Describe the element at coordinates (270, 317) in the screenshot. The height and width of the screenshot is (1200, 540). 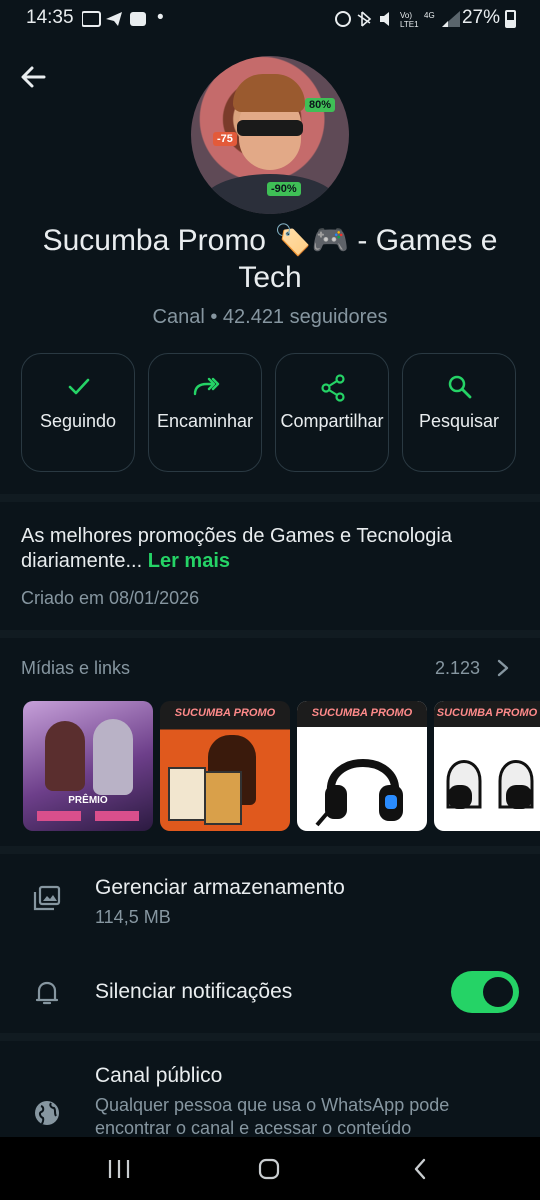
I see `channel-meta: Canal • 42.421 seguidores` at that location.